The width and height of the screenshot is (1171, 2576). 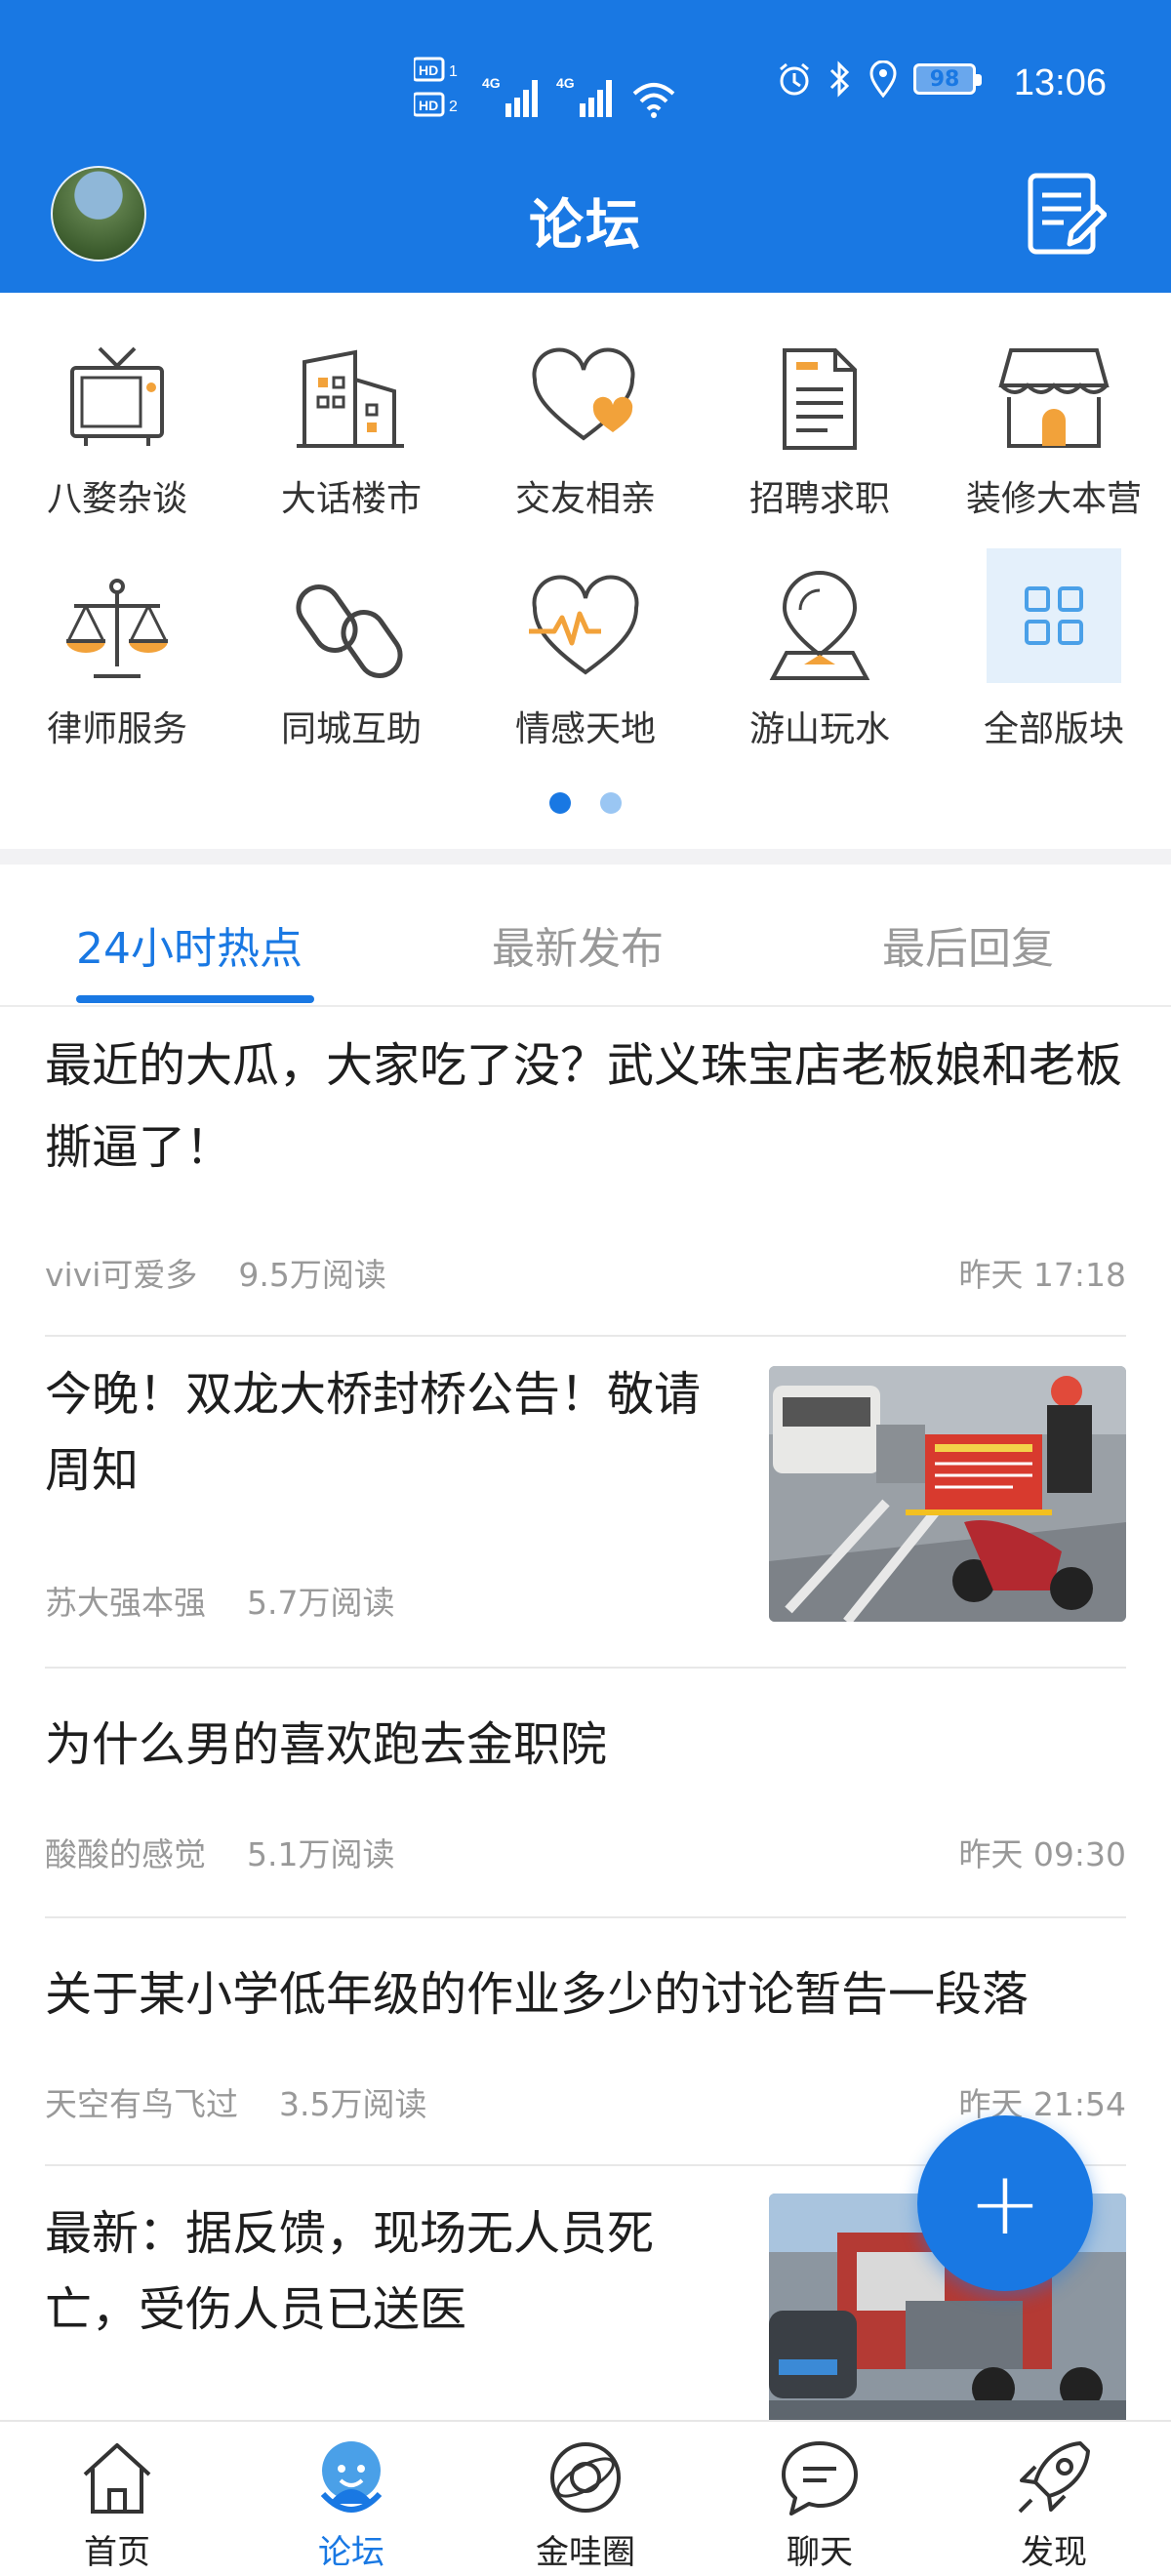 I want to click on post-meta: vivi可爱多 9.5万阅读, so click(x=215, y=1272).